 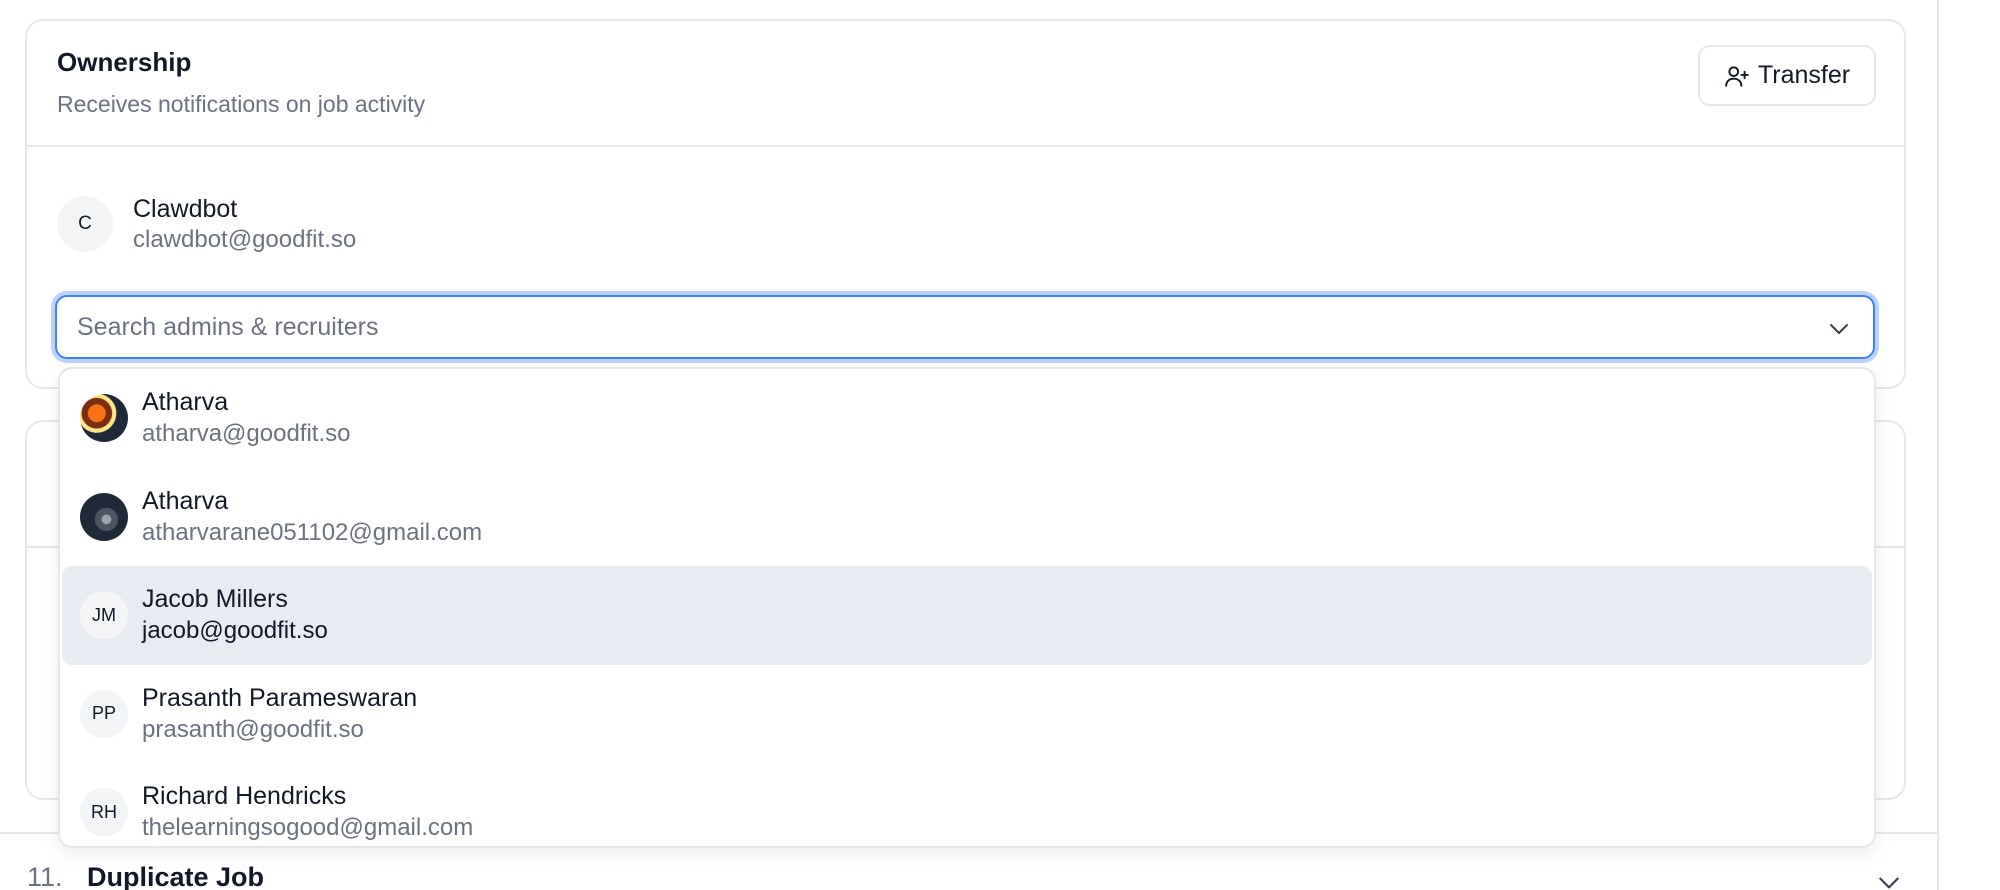 I want to click on option-info: Atharva atharva@goodfit.so, so click(x=246, y=418).